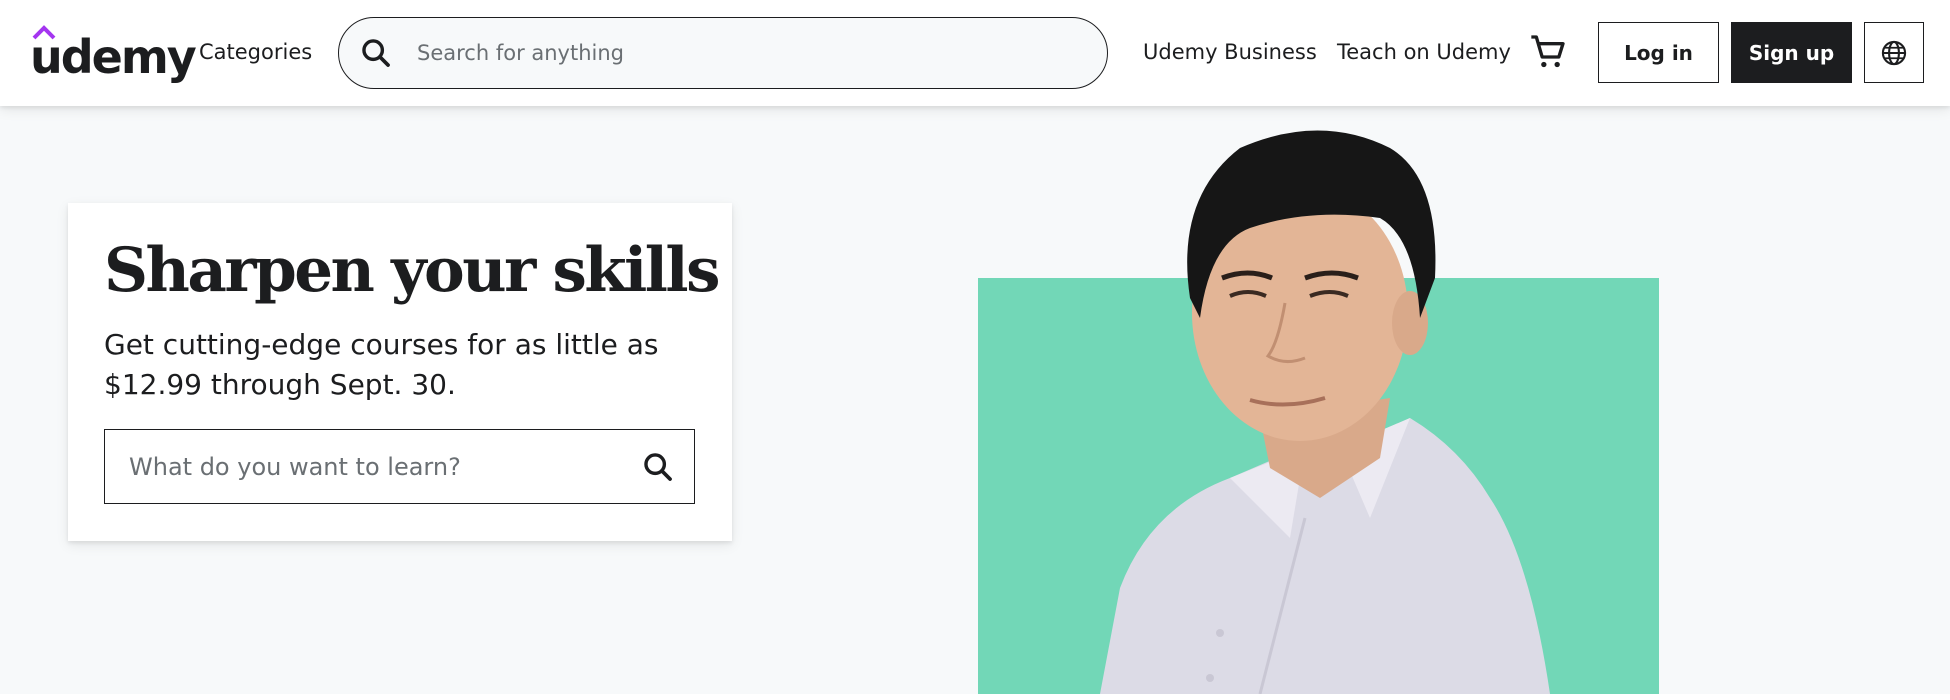 Image resolution: width=1950 pixels, height=700 pixels. Describe the element at coordinates (113, 57) in the screenshot. I see `logo-text: udemy` at that location.